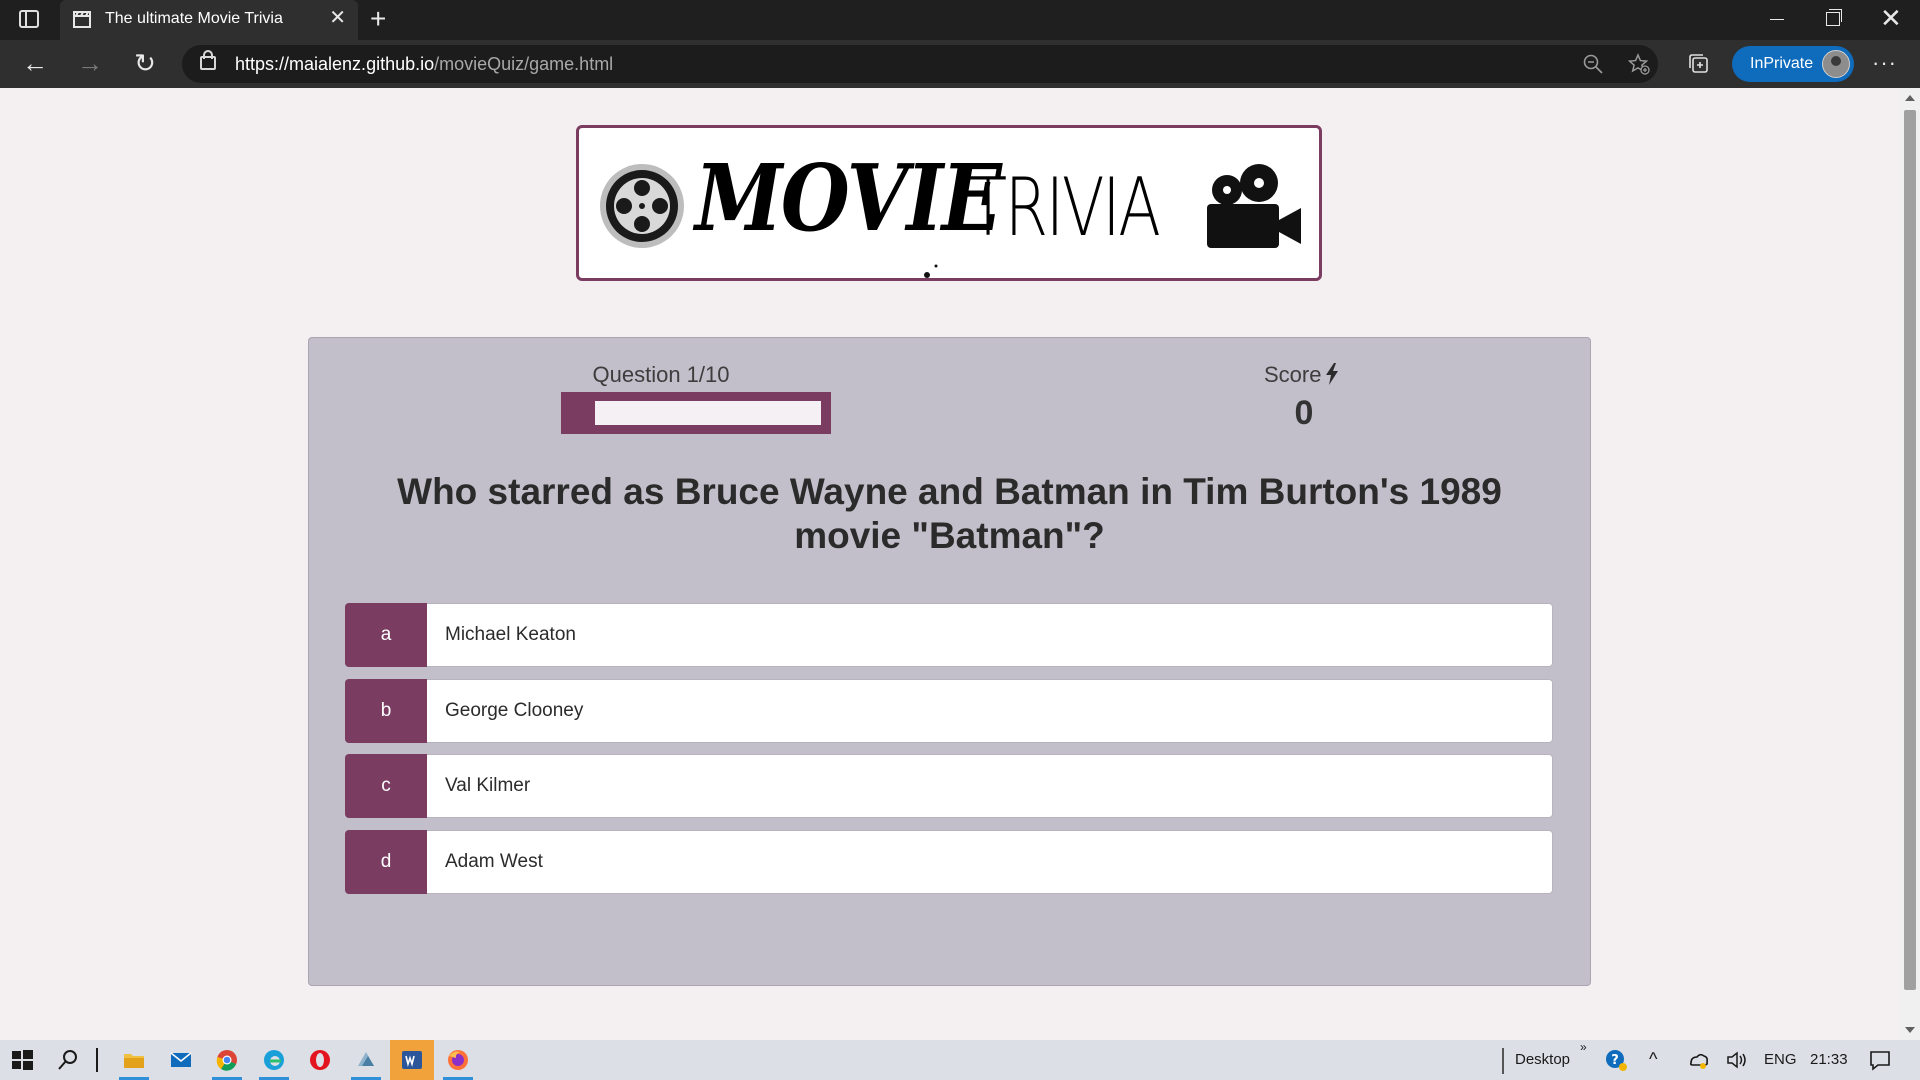 This screenshot has height=1080, width=1920. What do you see at coordinates (386, 786) in the screenshot?
I see `option-letter: c` at bounding box center [386, 786].